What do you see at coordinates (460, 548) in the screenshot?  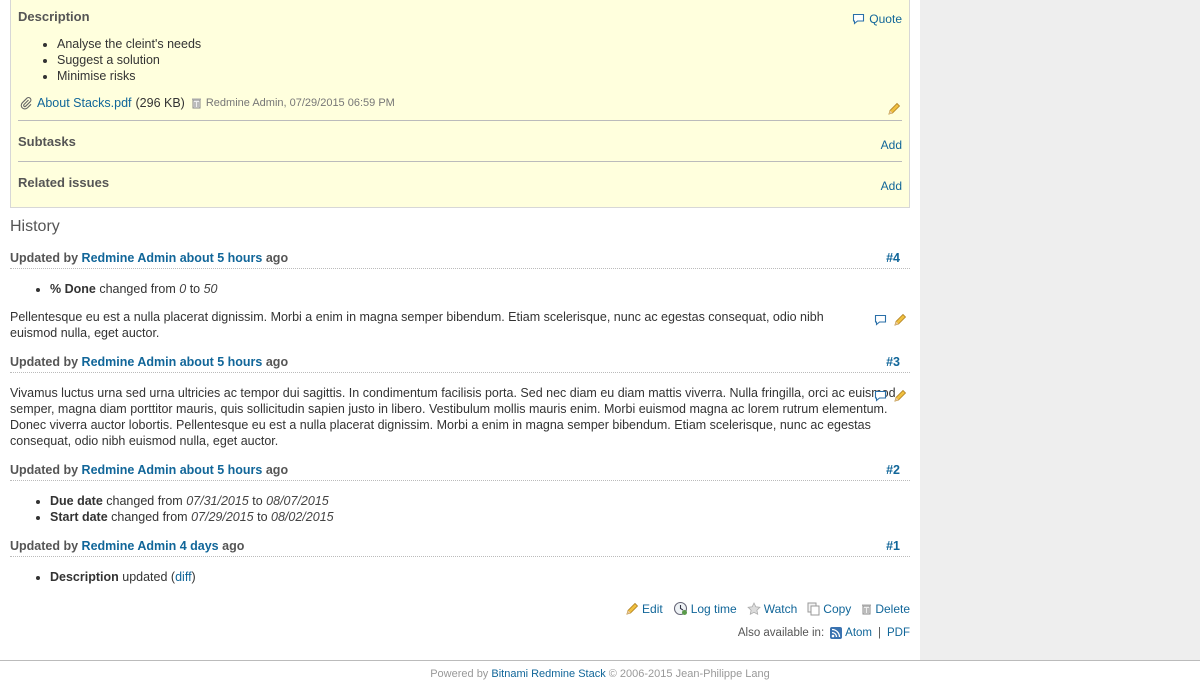 I see `journal-header: Updated by Redmine Admin 4 days ago #1` at bounding box center [460, 548].